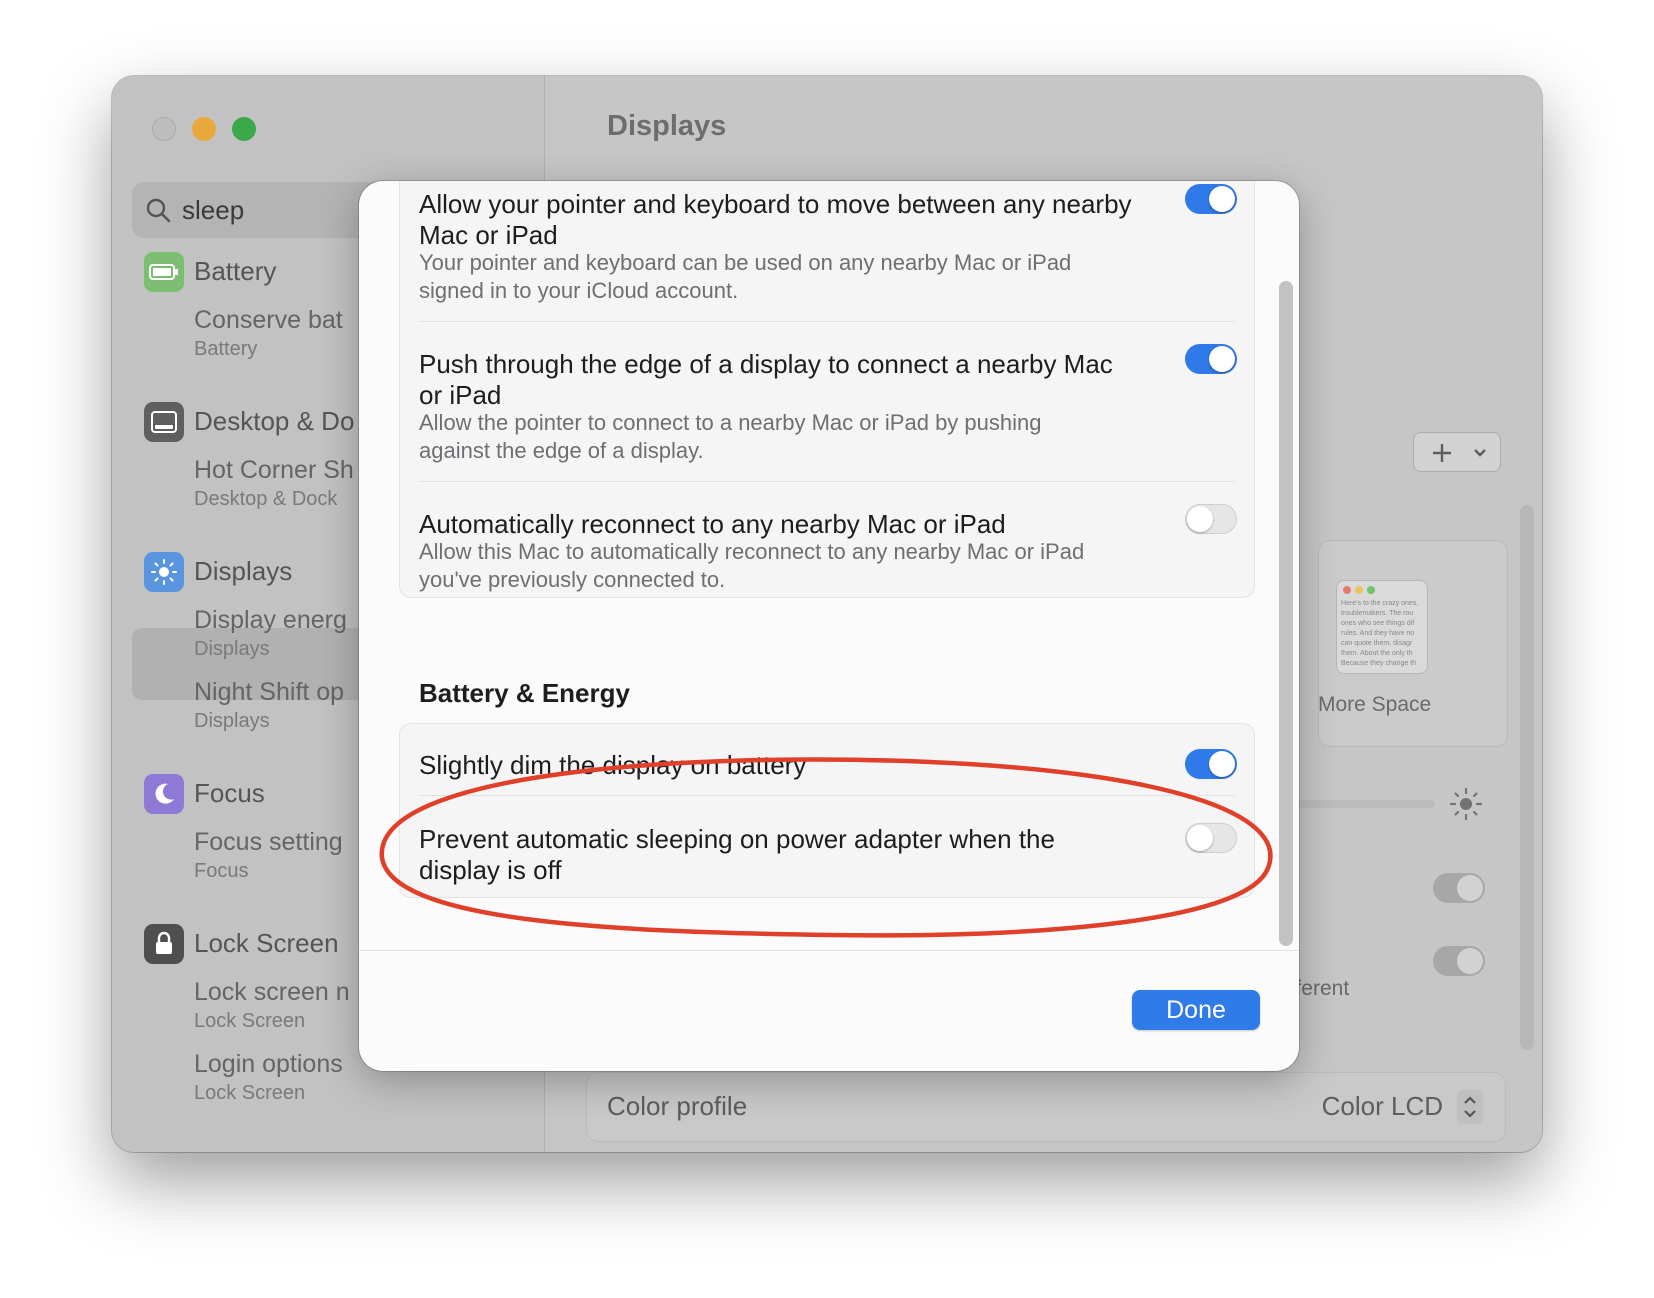 This screenshot has width=1654, height=1298. What do you see at coordinates (1527, 777) in the screenshot?
I see `main-scrollbar` at bounding box center [1527, 777].